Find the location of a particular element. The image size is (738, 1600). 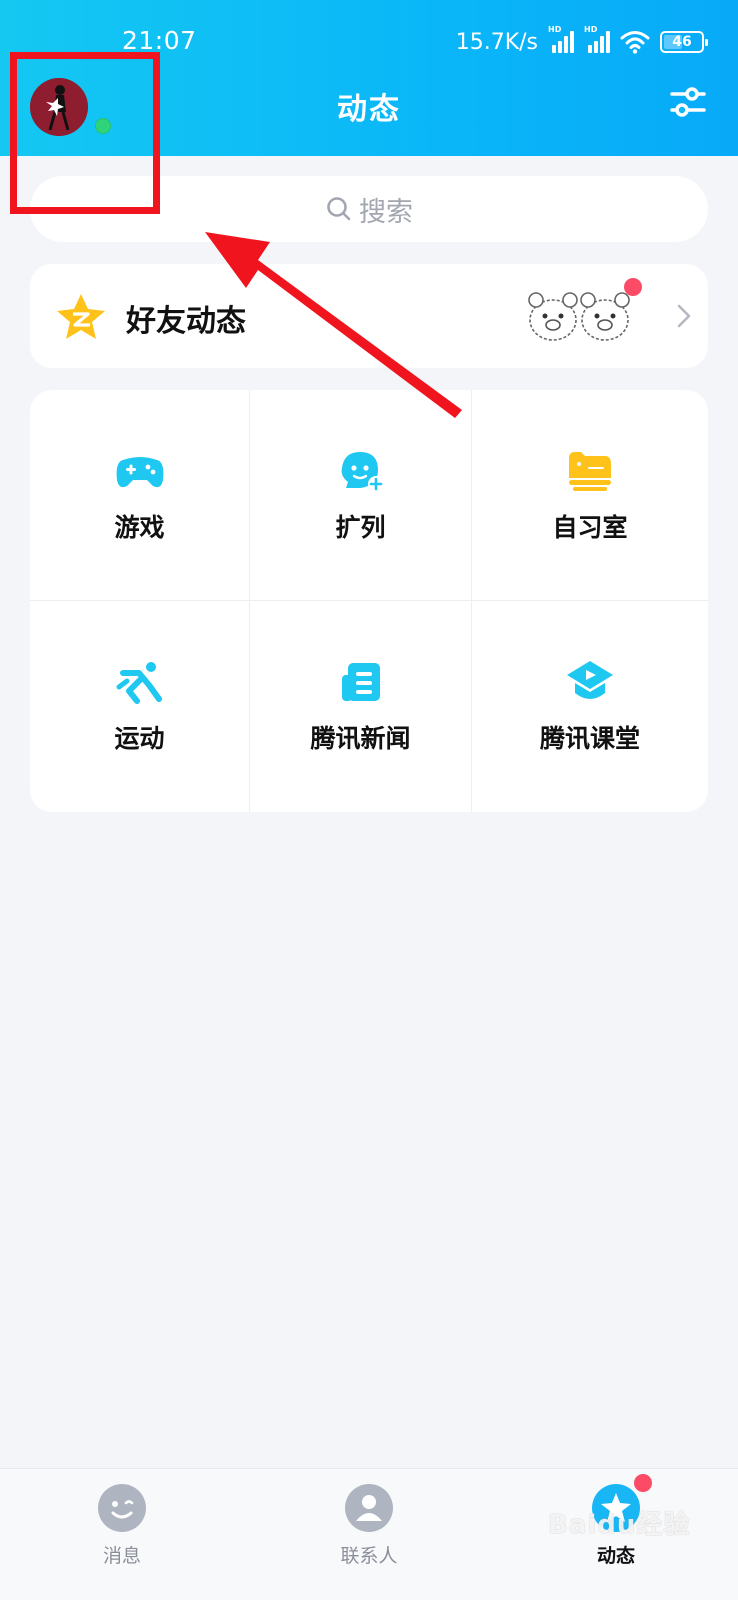

app-label: 扩列 is located at coordinates (360, 527).